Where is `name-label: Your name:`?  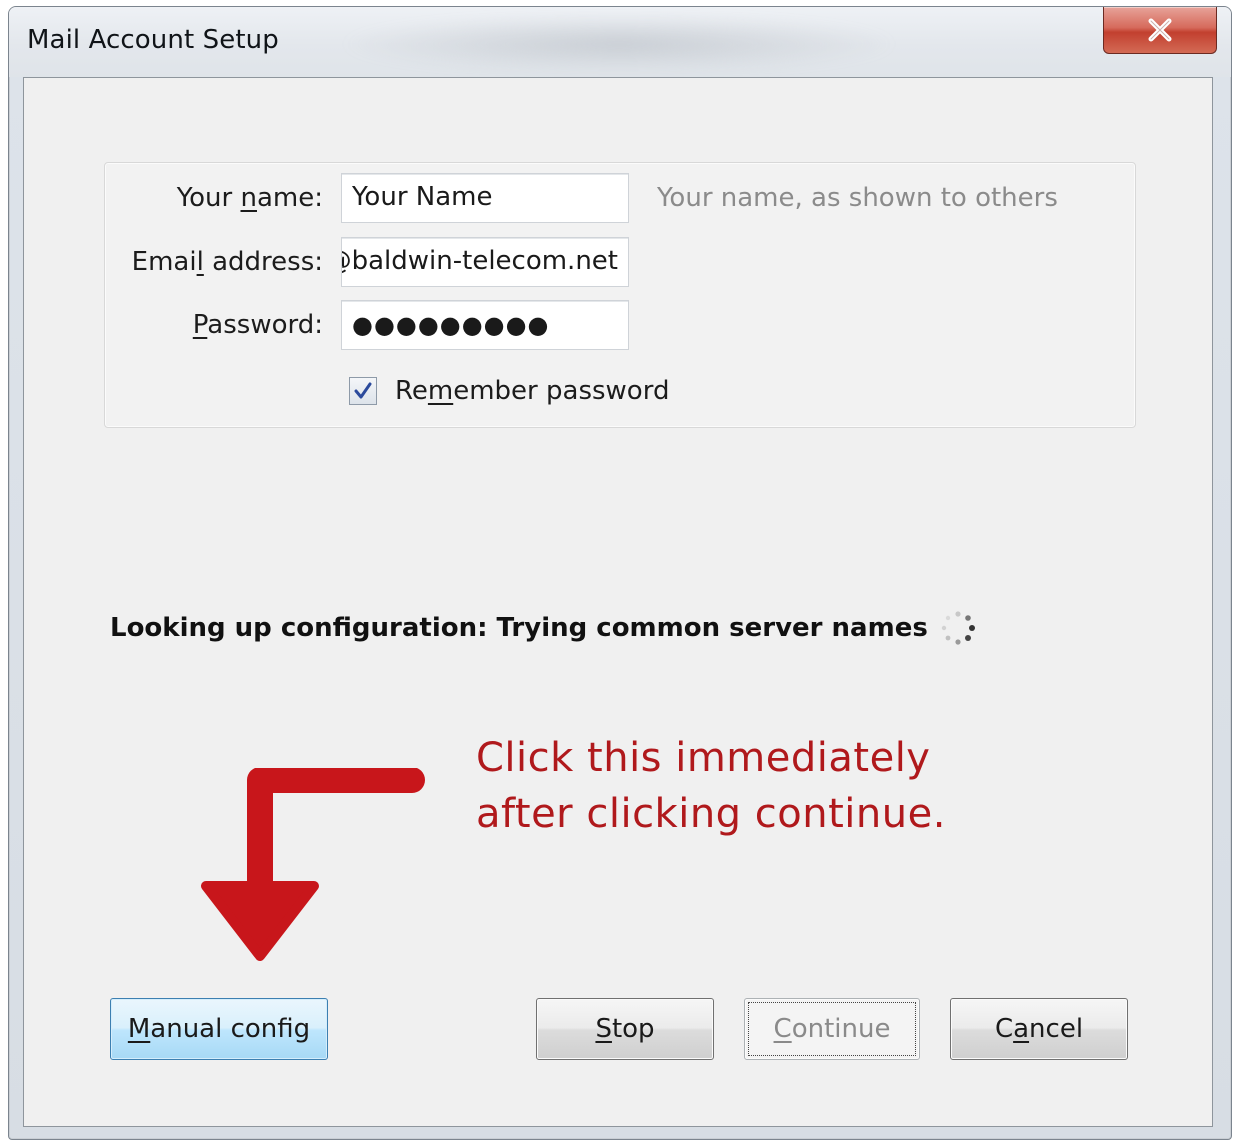
name-label: Your name: is located at coordinates (249, 198).